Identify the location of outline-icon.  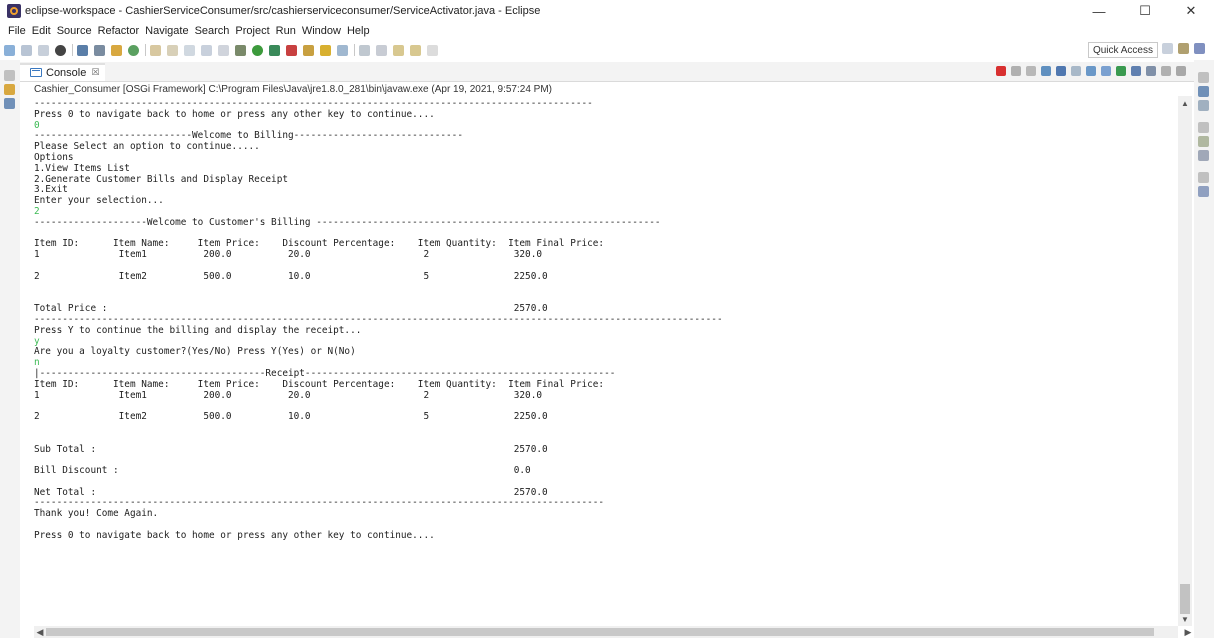
(1203, 91).